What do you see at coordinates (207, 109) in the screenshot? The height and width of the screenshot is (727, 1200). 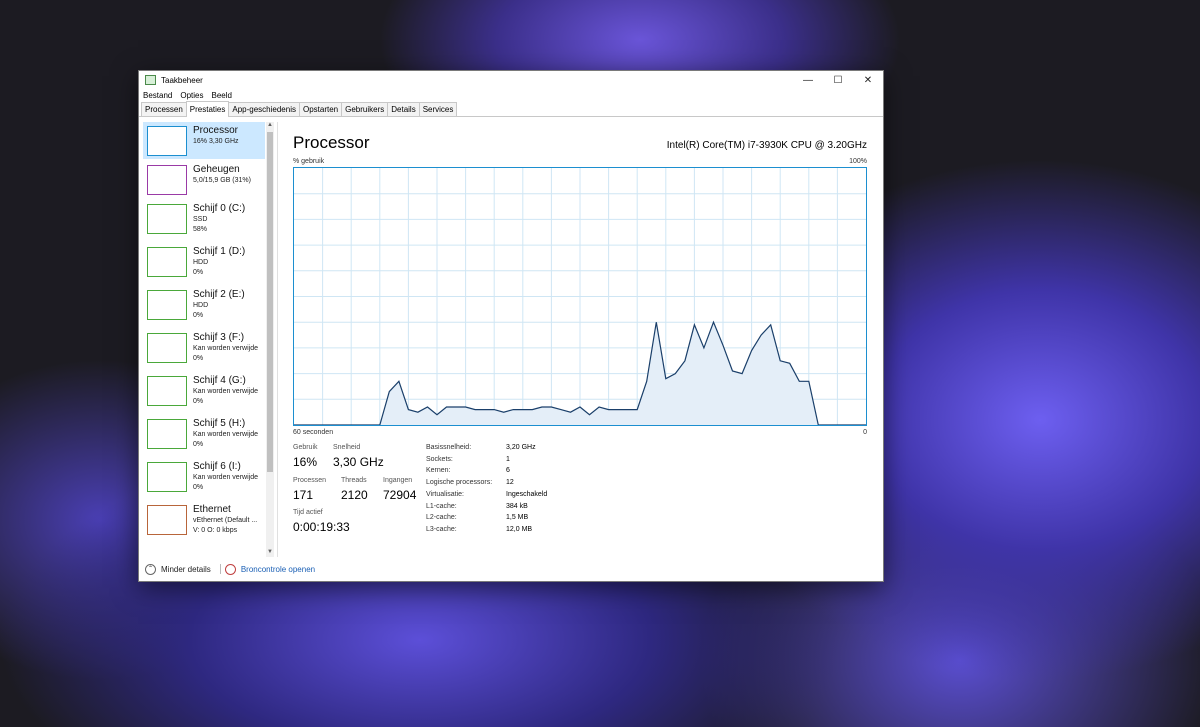 I see `tab-prestaties: Prestaties` at bounding box center [207, 109].